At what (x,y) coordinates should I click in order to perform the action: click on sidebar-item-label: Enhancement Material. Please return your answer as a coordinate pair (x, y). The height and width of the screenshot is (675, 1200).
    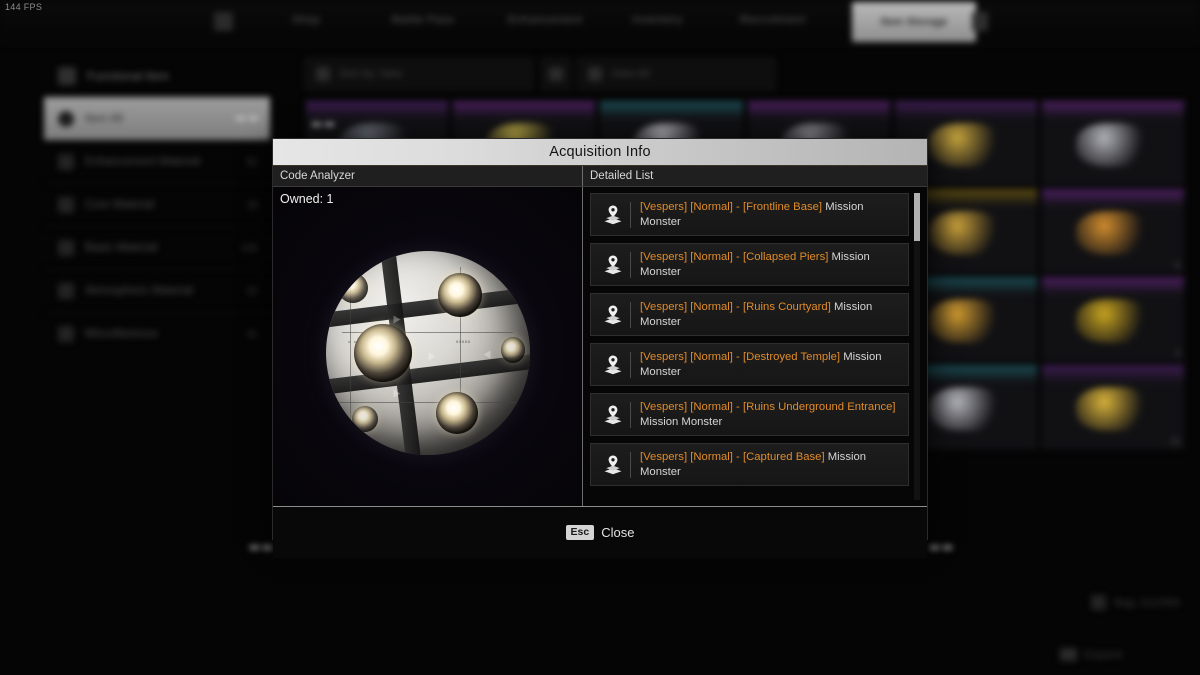
    Looking at the image, I should click on (143, 162).